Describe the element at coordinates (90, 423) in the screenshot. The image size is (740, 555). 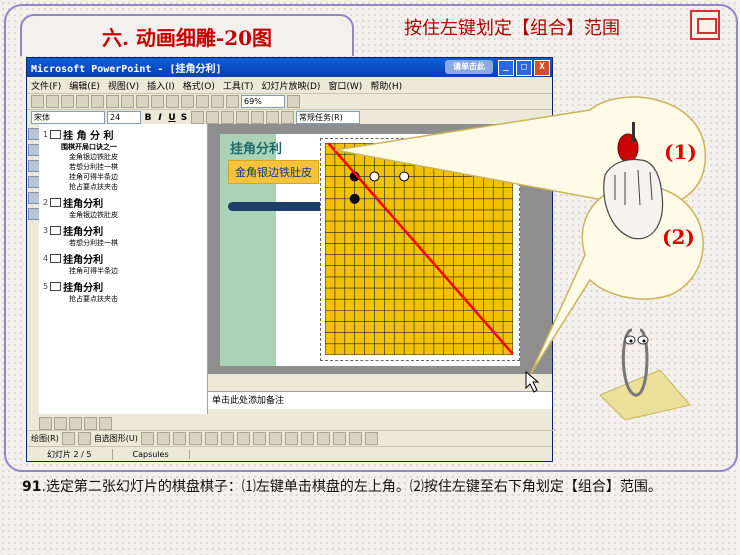
I see `sorter-view-icon` at that location.